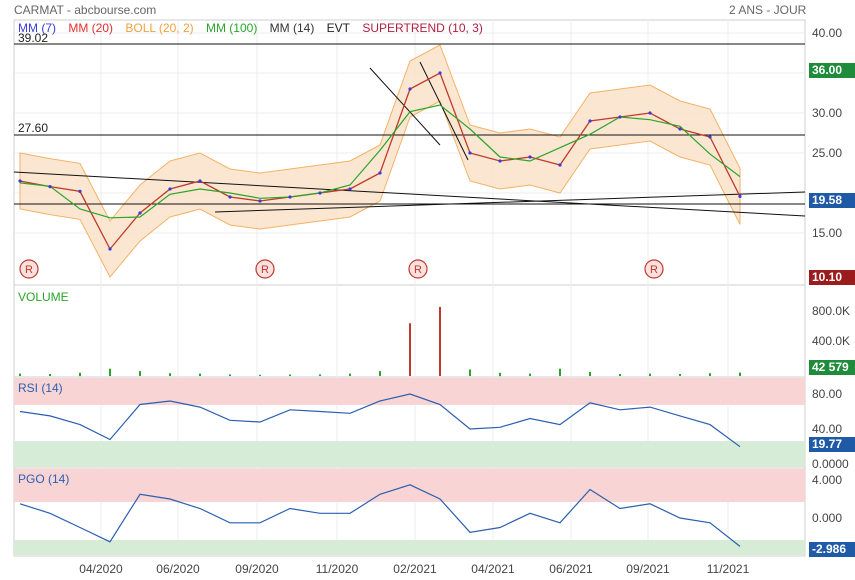 The height and width of the screenshot is (580, 855). What do you see at coordinates (338, 28) in the screenshot?
I see `legend-evt: EVT` at bounding box center [338, 28].